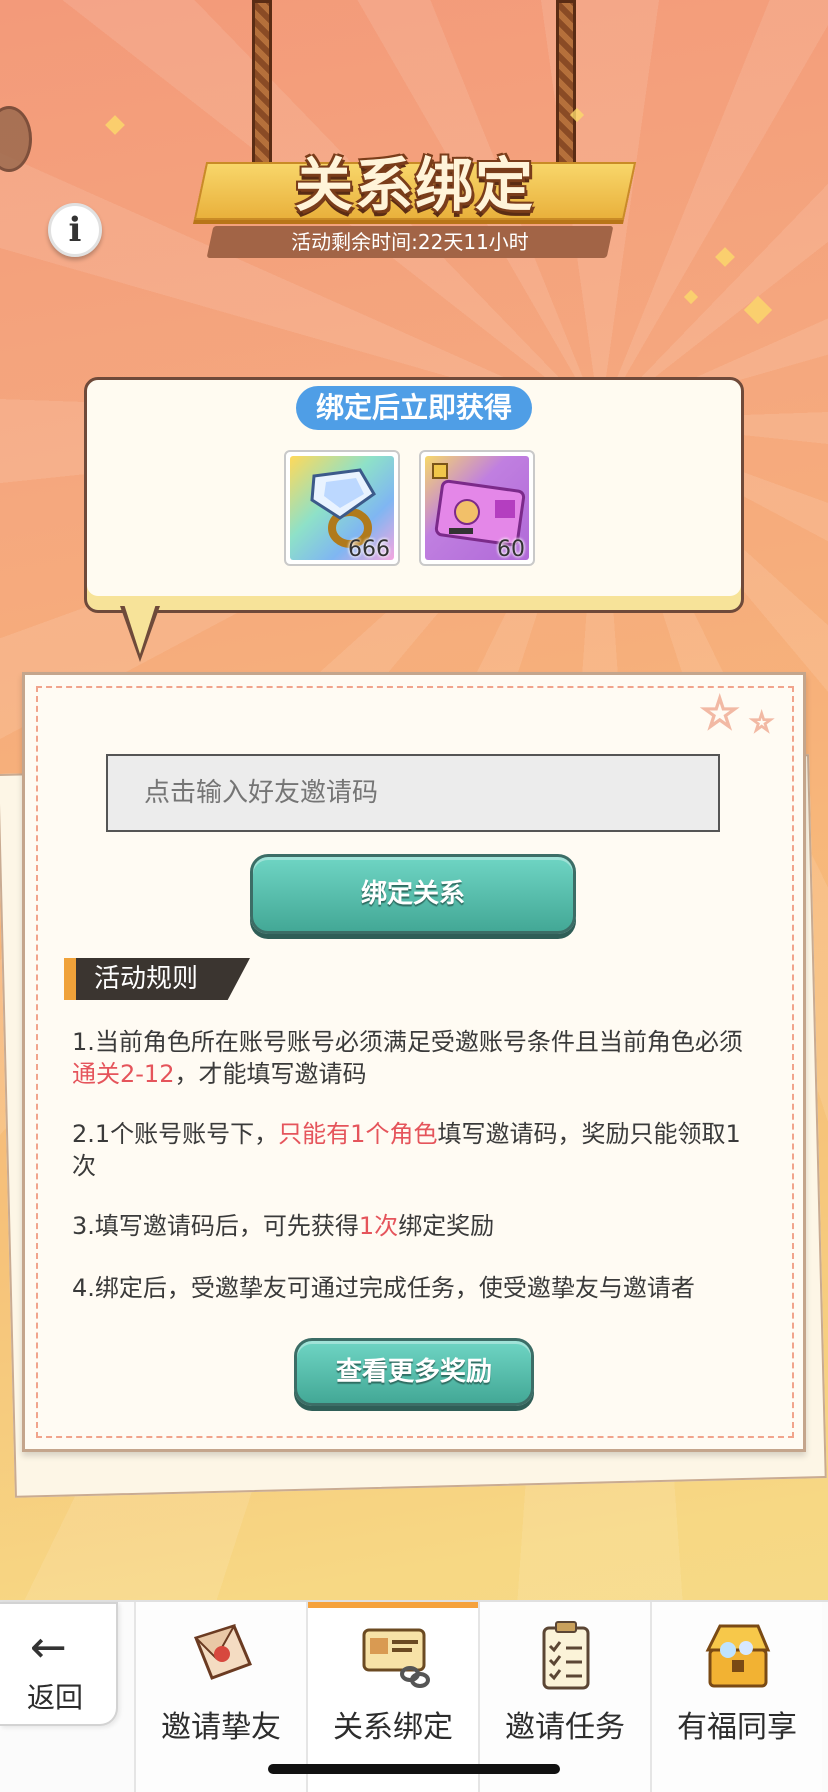 The height and width of the screenshot is (1792, 828). Describe the element at coordinates (396, 1658) in the screenshot. I see `bind-card-icon` at that location.